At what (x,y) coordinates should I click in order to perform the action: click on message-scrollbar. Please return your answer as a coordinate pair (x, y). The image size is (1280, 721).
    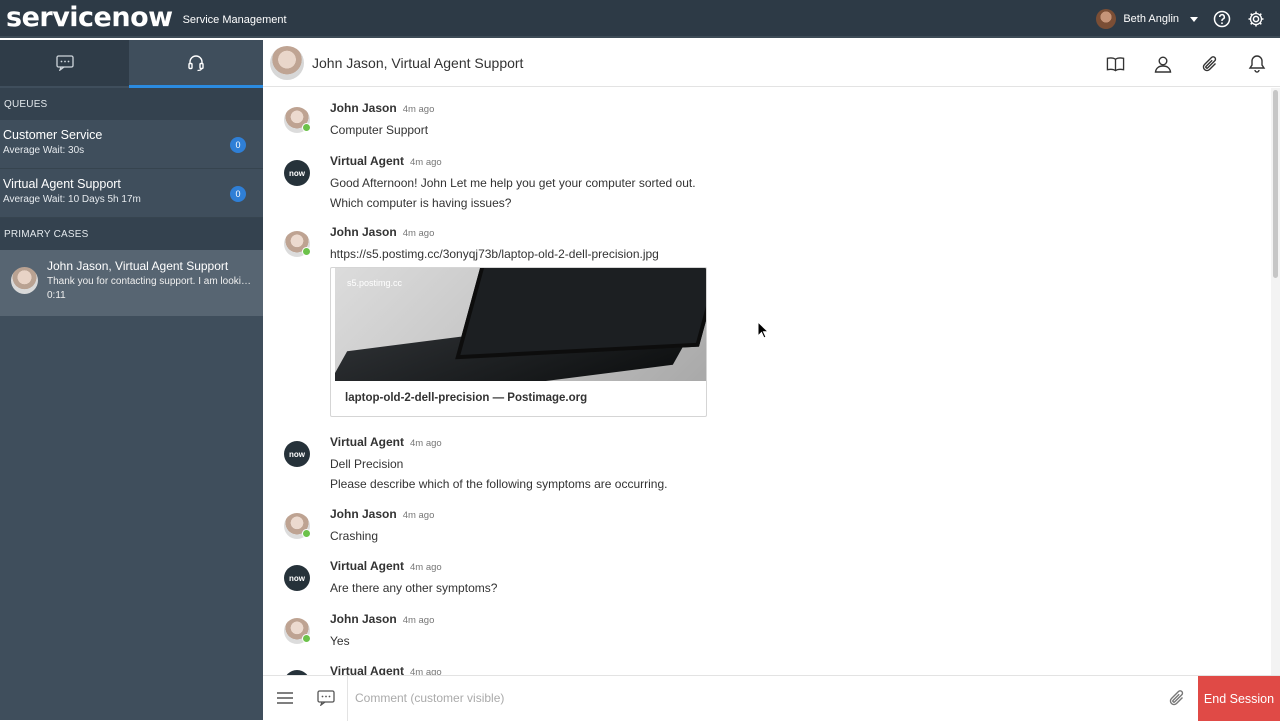
    Looking at the image, I should click on (1275, 381).